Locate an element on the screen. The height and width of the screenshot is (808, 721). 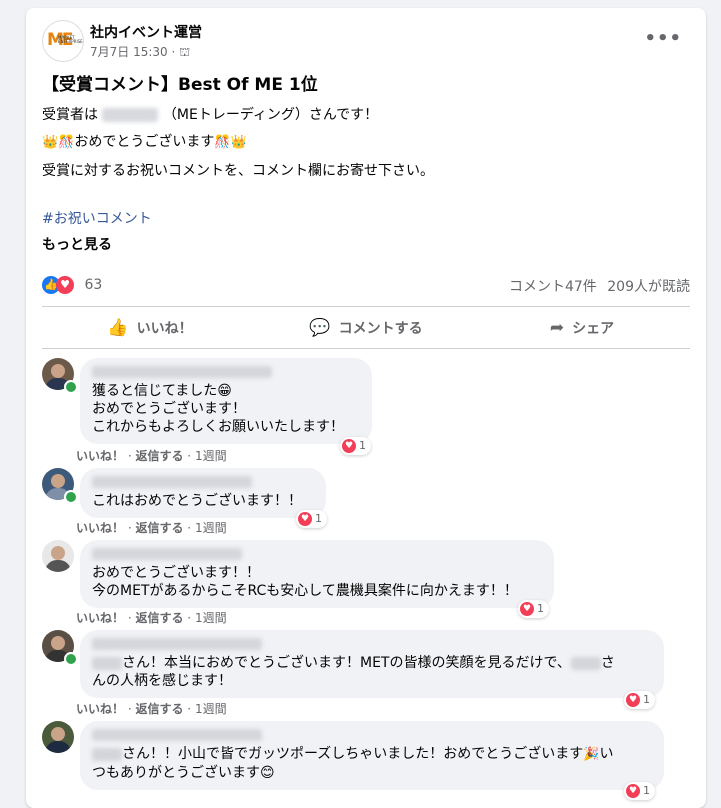
comment-text-line: さん！！小山で皆でガッツポーズしちゃいました！おめでとうございます🎉い is located at coordinates (372, 754).